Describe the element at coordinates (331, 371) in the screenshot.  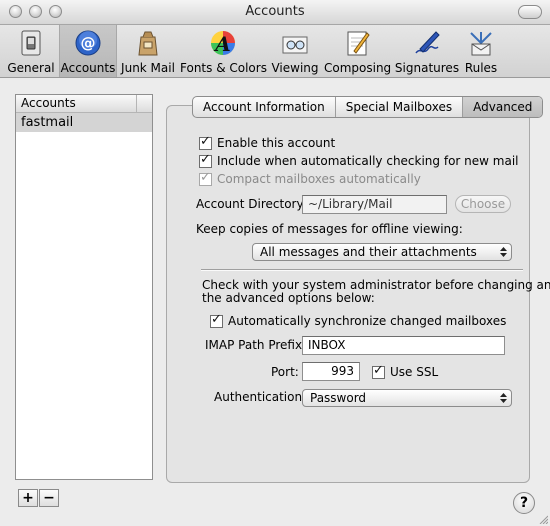
I see `port-field: 993` at that location.